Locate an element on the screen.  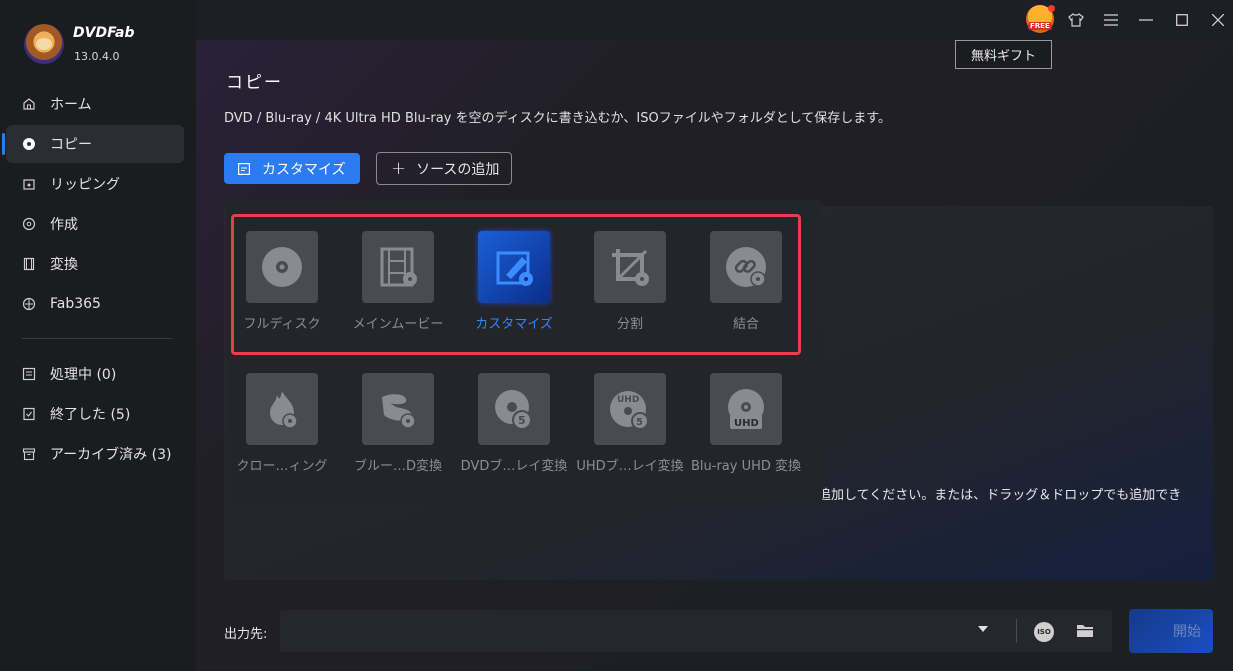
iso-label: ISO is located at coordinates (1044, 632).